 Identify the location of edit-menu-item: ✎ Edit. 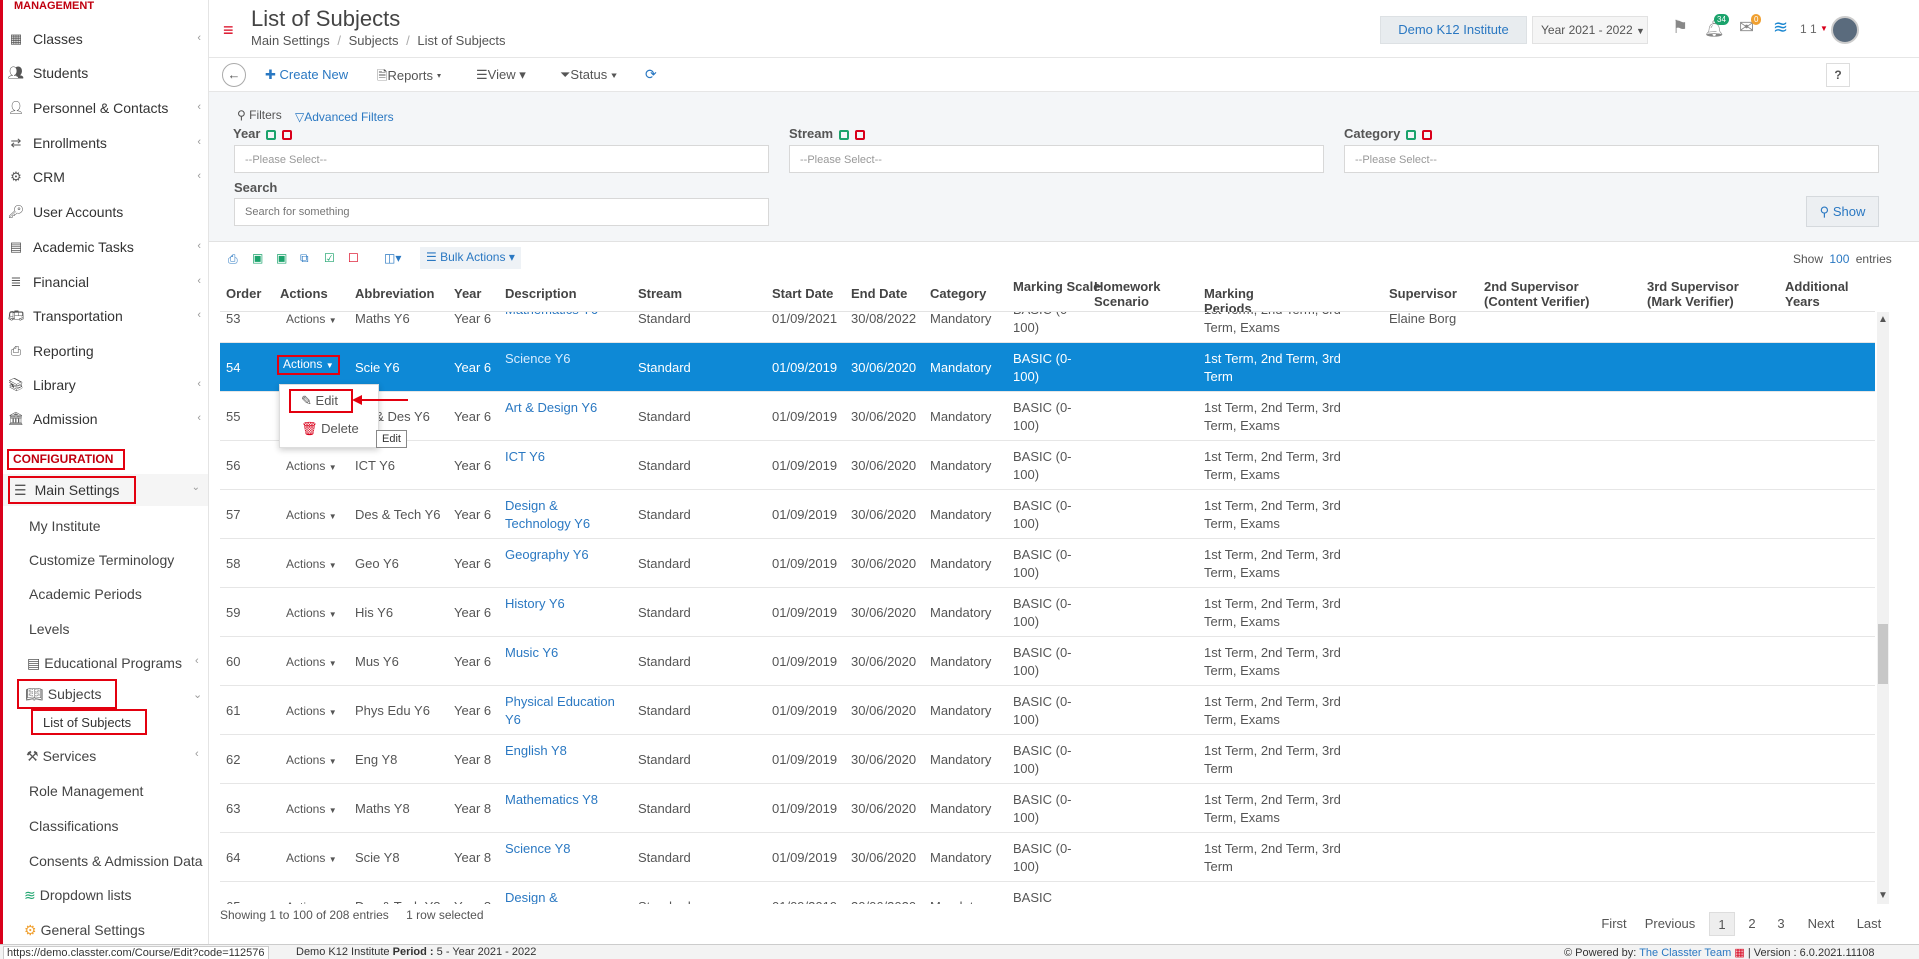
(321, 401).